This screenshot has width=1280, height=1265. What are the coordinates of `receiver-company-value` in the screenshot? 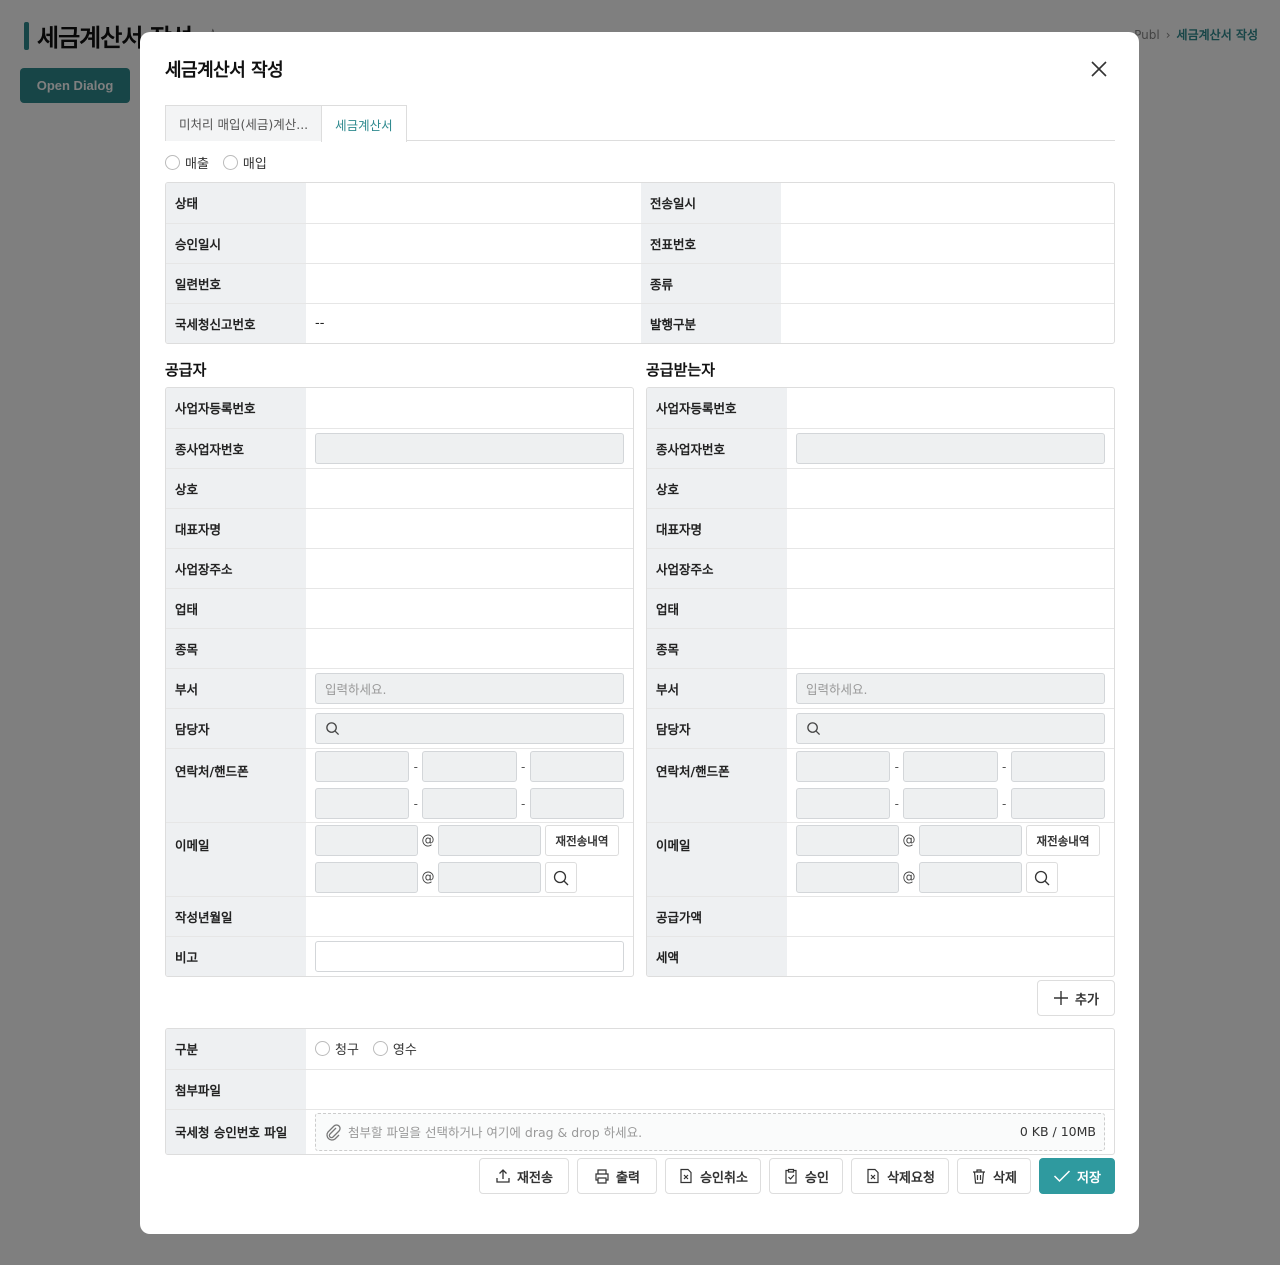 It's located at (950, 488).